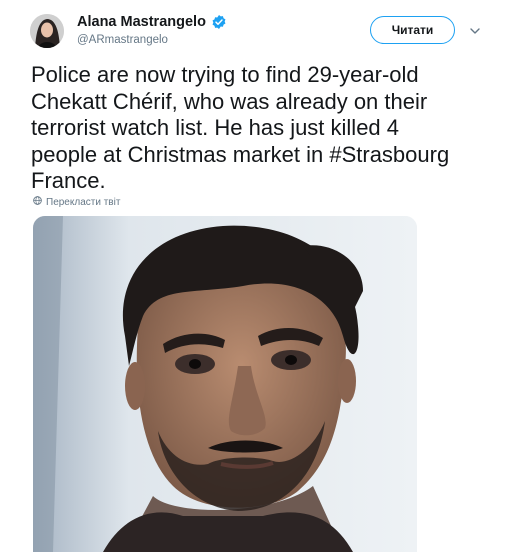  What do you see at coordinates (152, 40) in the screenshot?
I see `author-handle: @ARmastrangelo` at bounding box center [152, 40].